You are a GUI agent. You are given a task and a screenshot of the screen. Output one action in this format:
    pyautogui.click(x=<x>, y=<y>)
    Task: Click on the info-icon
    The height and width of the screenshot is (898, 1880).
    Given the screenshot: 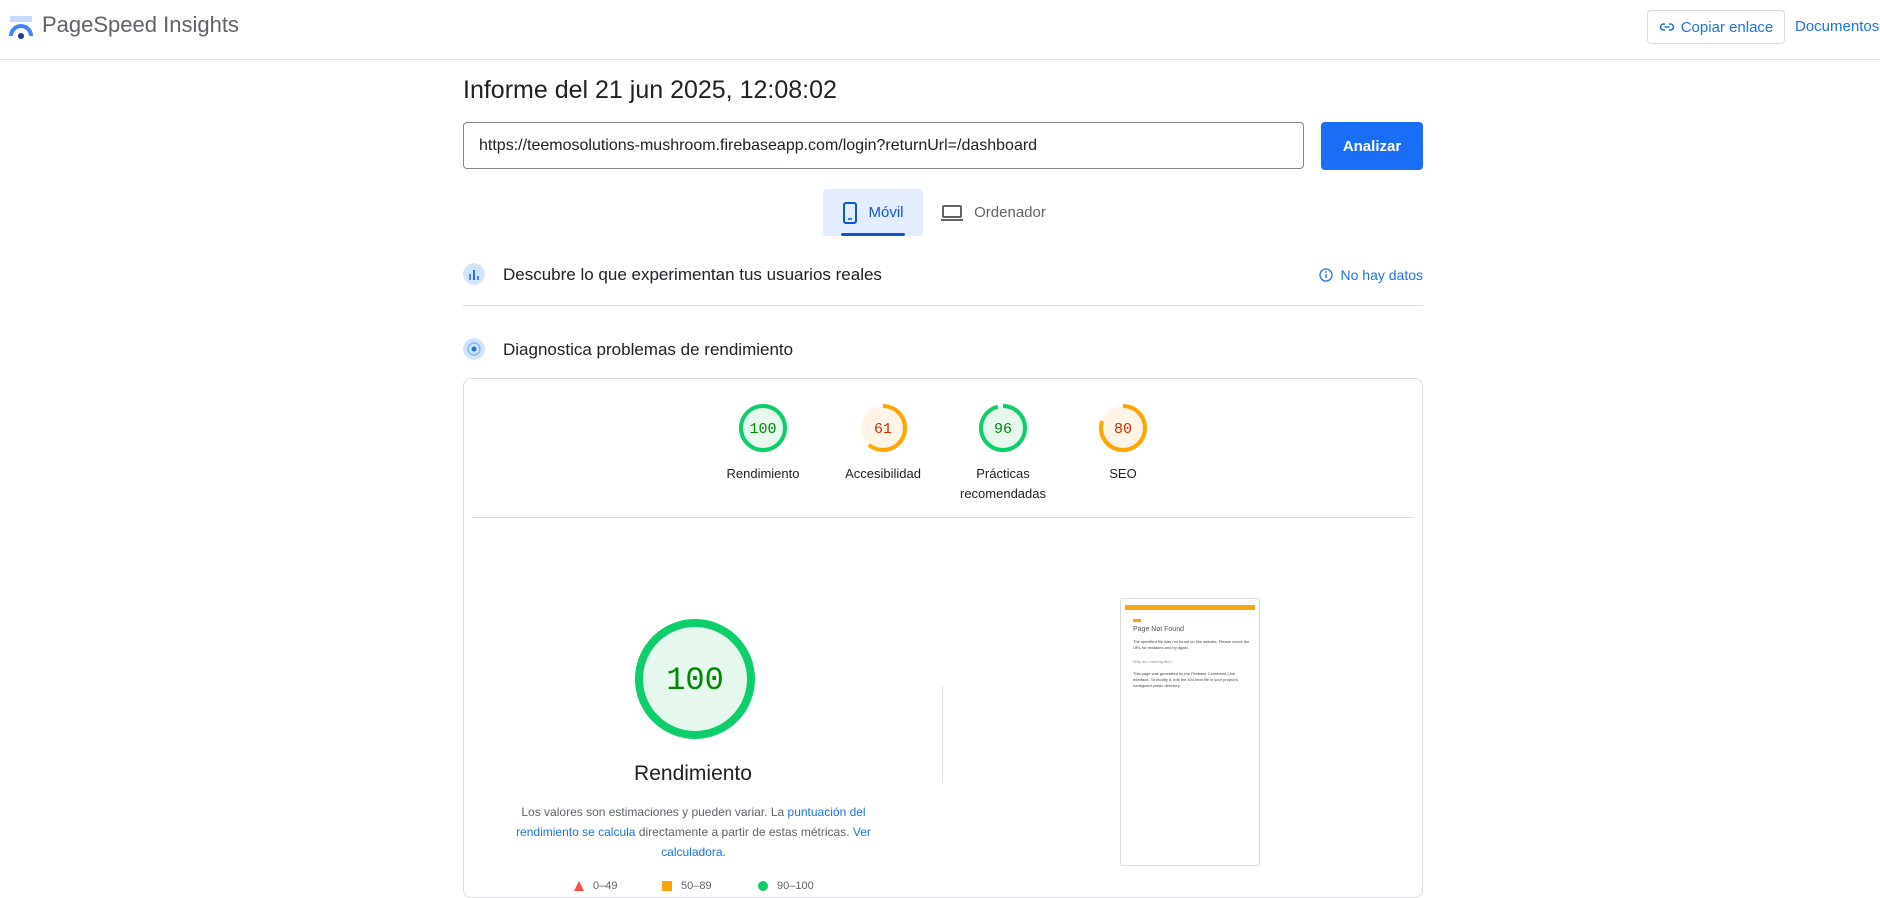 What is the action you would take?
    pyautogui.click(x=1325, y=275)
    